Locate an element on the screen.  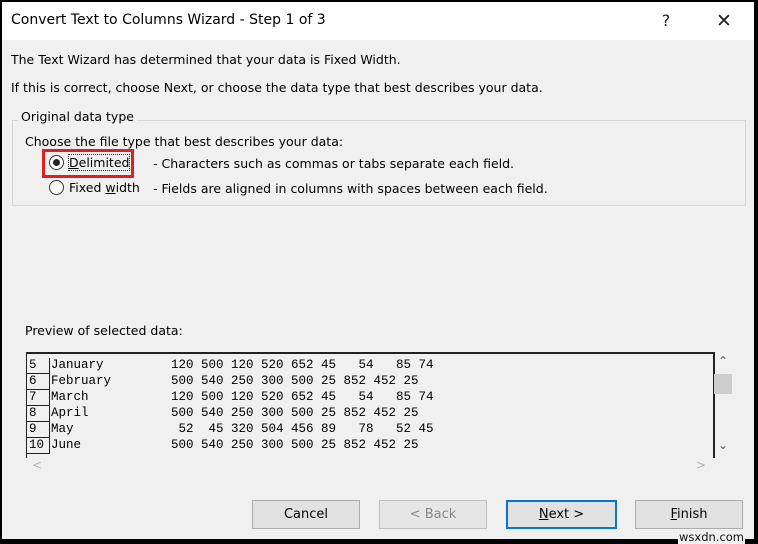
horizontal-scrollbar: < > is located at coordinates (369, 467).